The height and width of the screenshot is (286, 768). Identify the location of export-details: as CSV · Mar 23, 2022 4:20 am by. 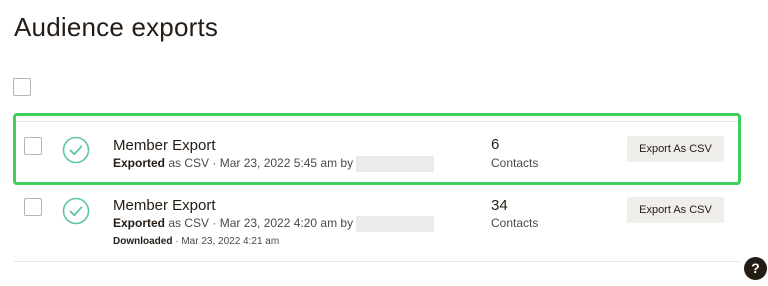
(259, 223).